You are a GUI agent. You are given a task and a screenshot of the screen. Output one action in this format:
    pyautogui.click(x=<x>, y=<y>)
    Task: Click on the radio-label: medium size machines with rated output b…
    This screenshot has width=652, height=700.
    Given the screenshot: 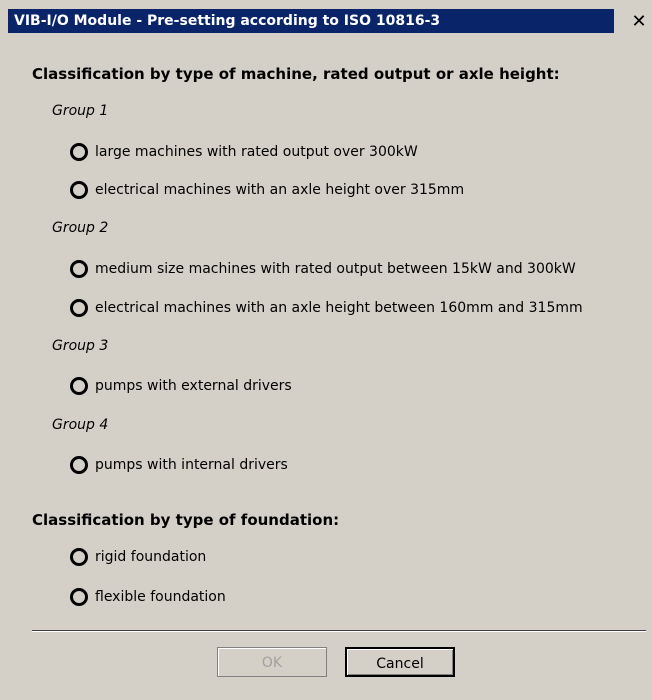 What is the action you would take?
    pyautogui.click(x=335, y=269)
    